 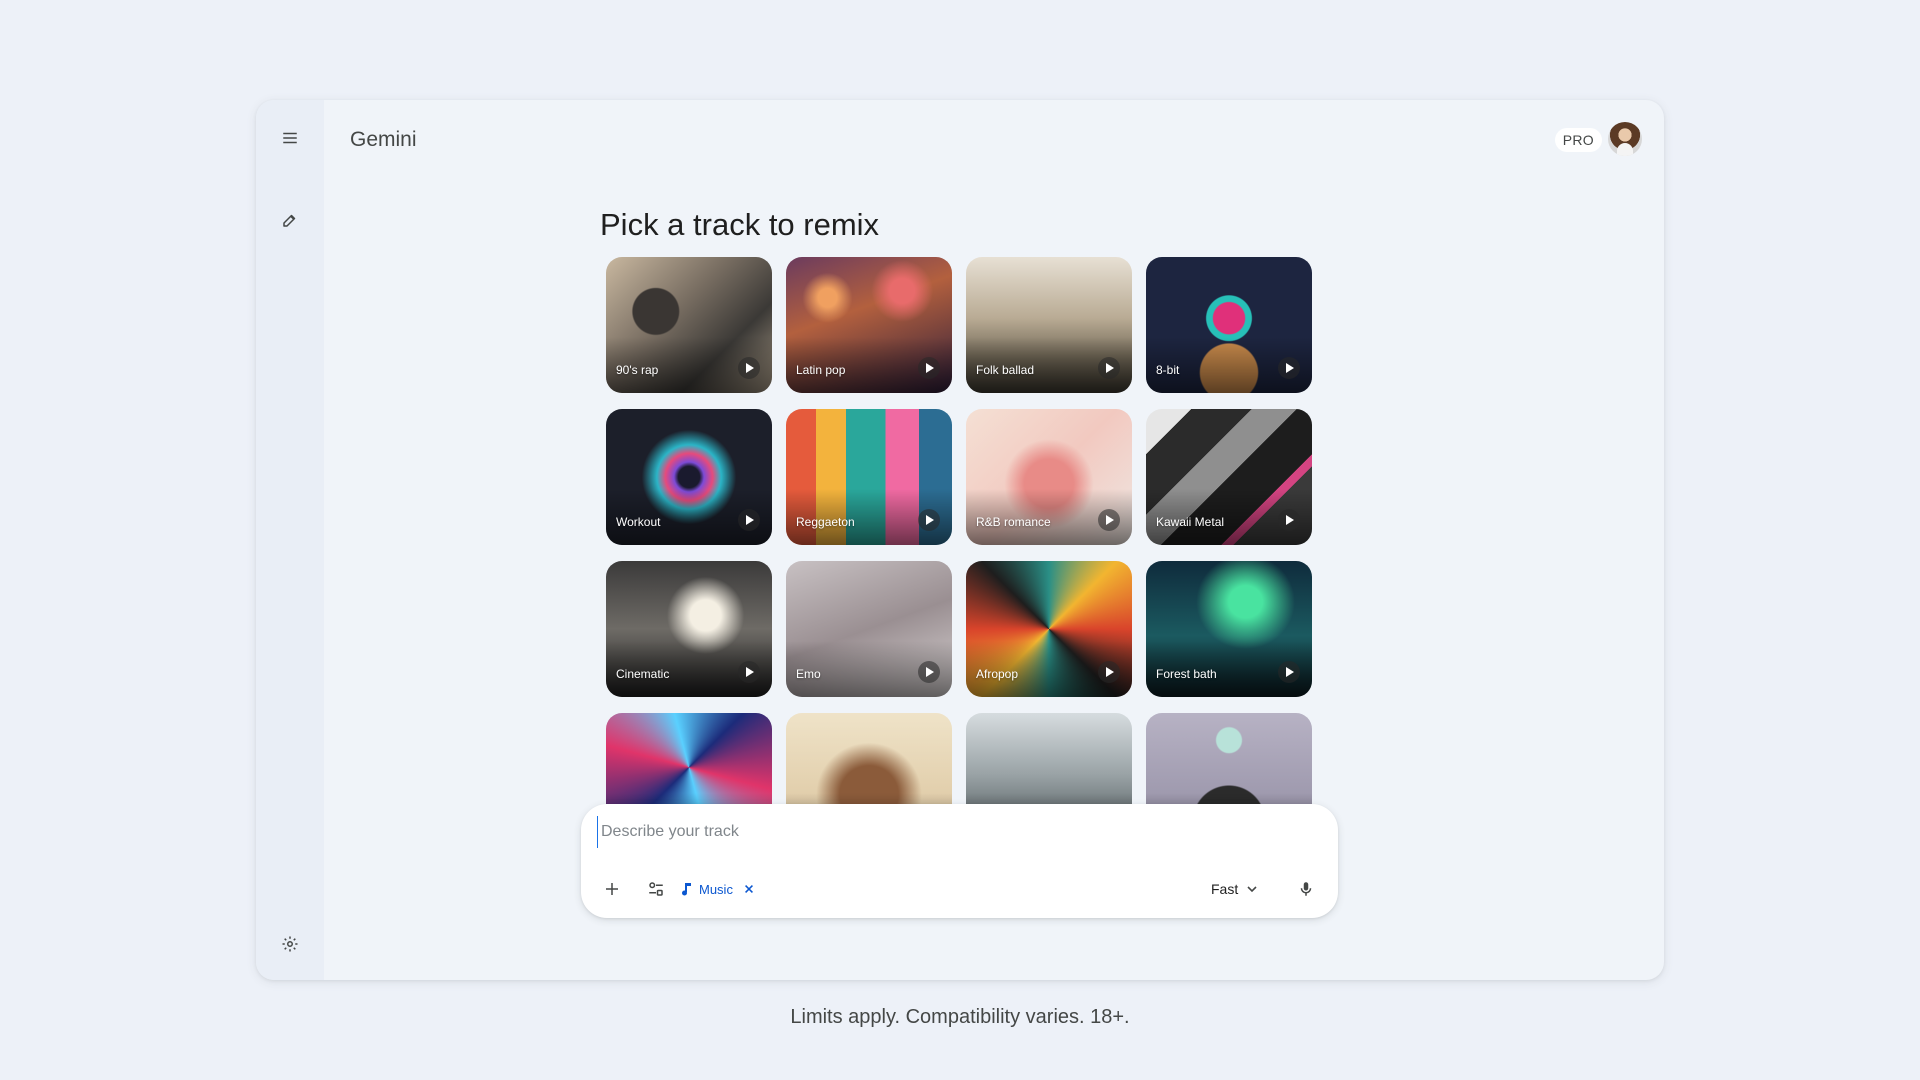 I want to click on app-title: Gemini, so click(x=383, y=139).